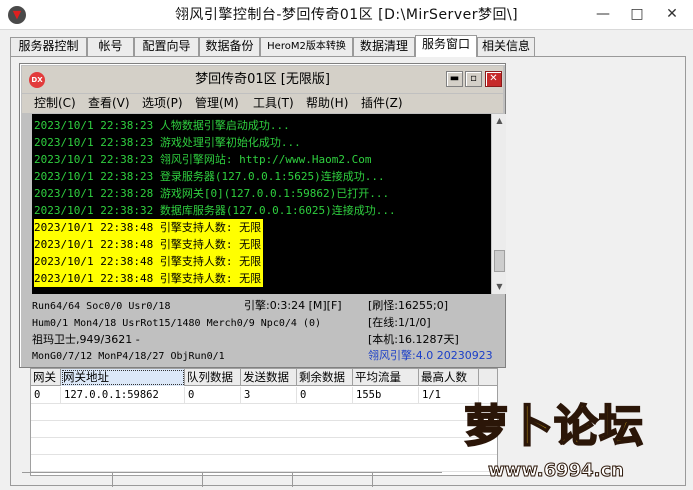  What do you see at coordinates (603, 15) in the screenshot?
I see `minimize-button: —` at bounding box center [603, 15].